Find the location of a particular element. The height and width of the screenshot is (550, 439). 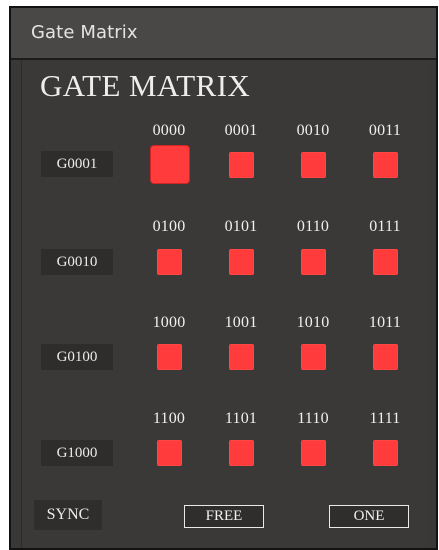

gate-label: G0010 is located at coordinates (77, 262).